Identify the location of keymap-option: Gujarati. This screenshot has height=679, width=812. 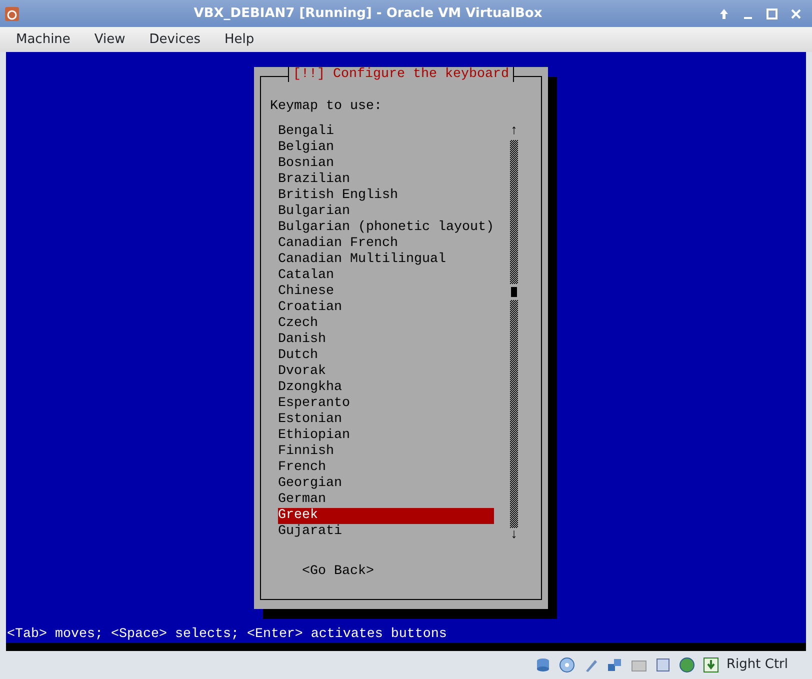
(386, 532).